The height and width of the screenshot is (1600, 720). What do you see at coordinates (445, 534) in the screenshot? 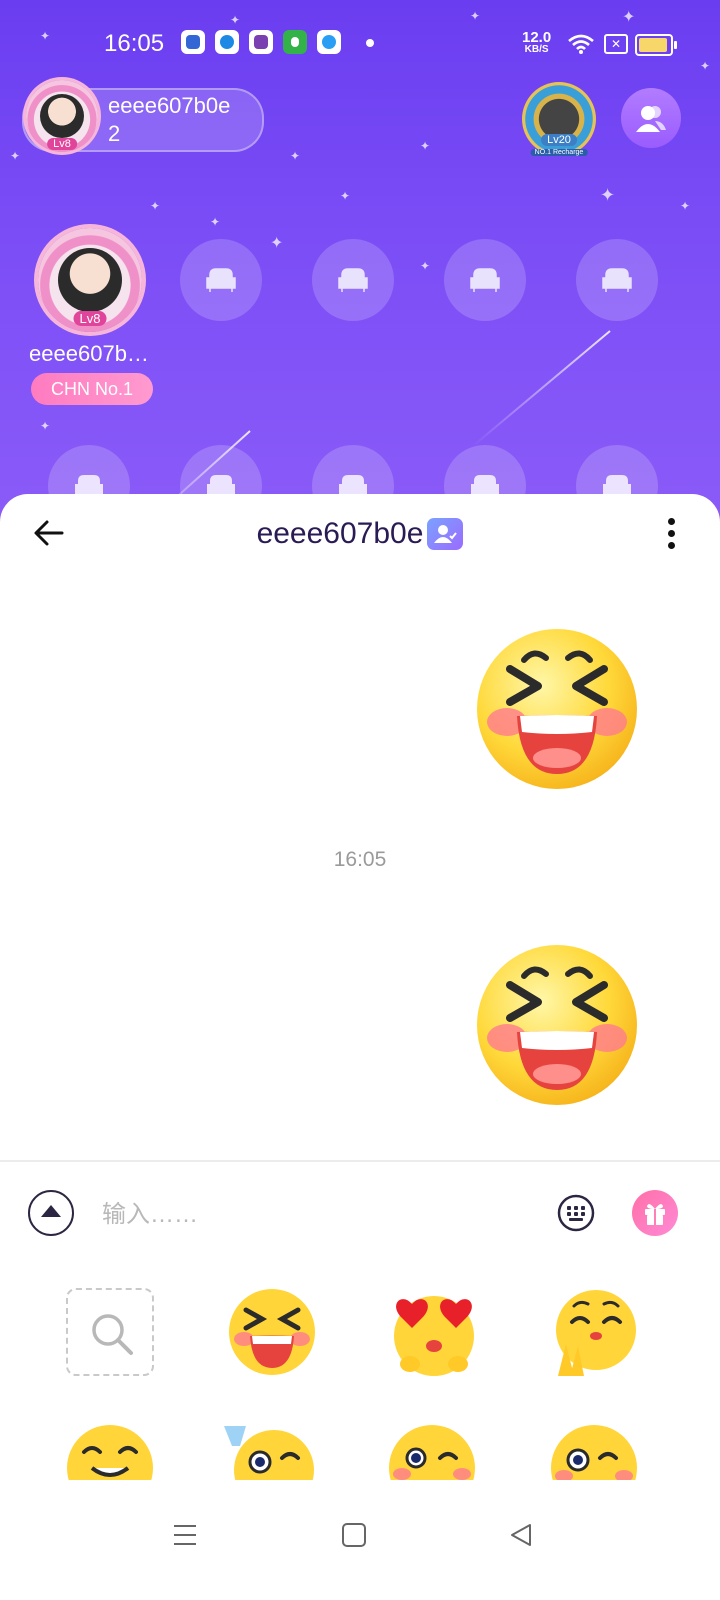
I see `profile-card-icon` at bounding box center [445, 534].